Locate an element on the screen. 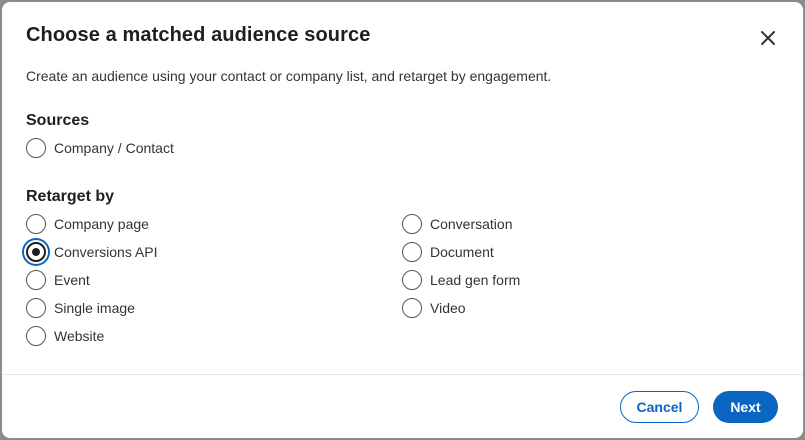  footer-divider is located at coordinates (402, 374).